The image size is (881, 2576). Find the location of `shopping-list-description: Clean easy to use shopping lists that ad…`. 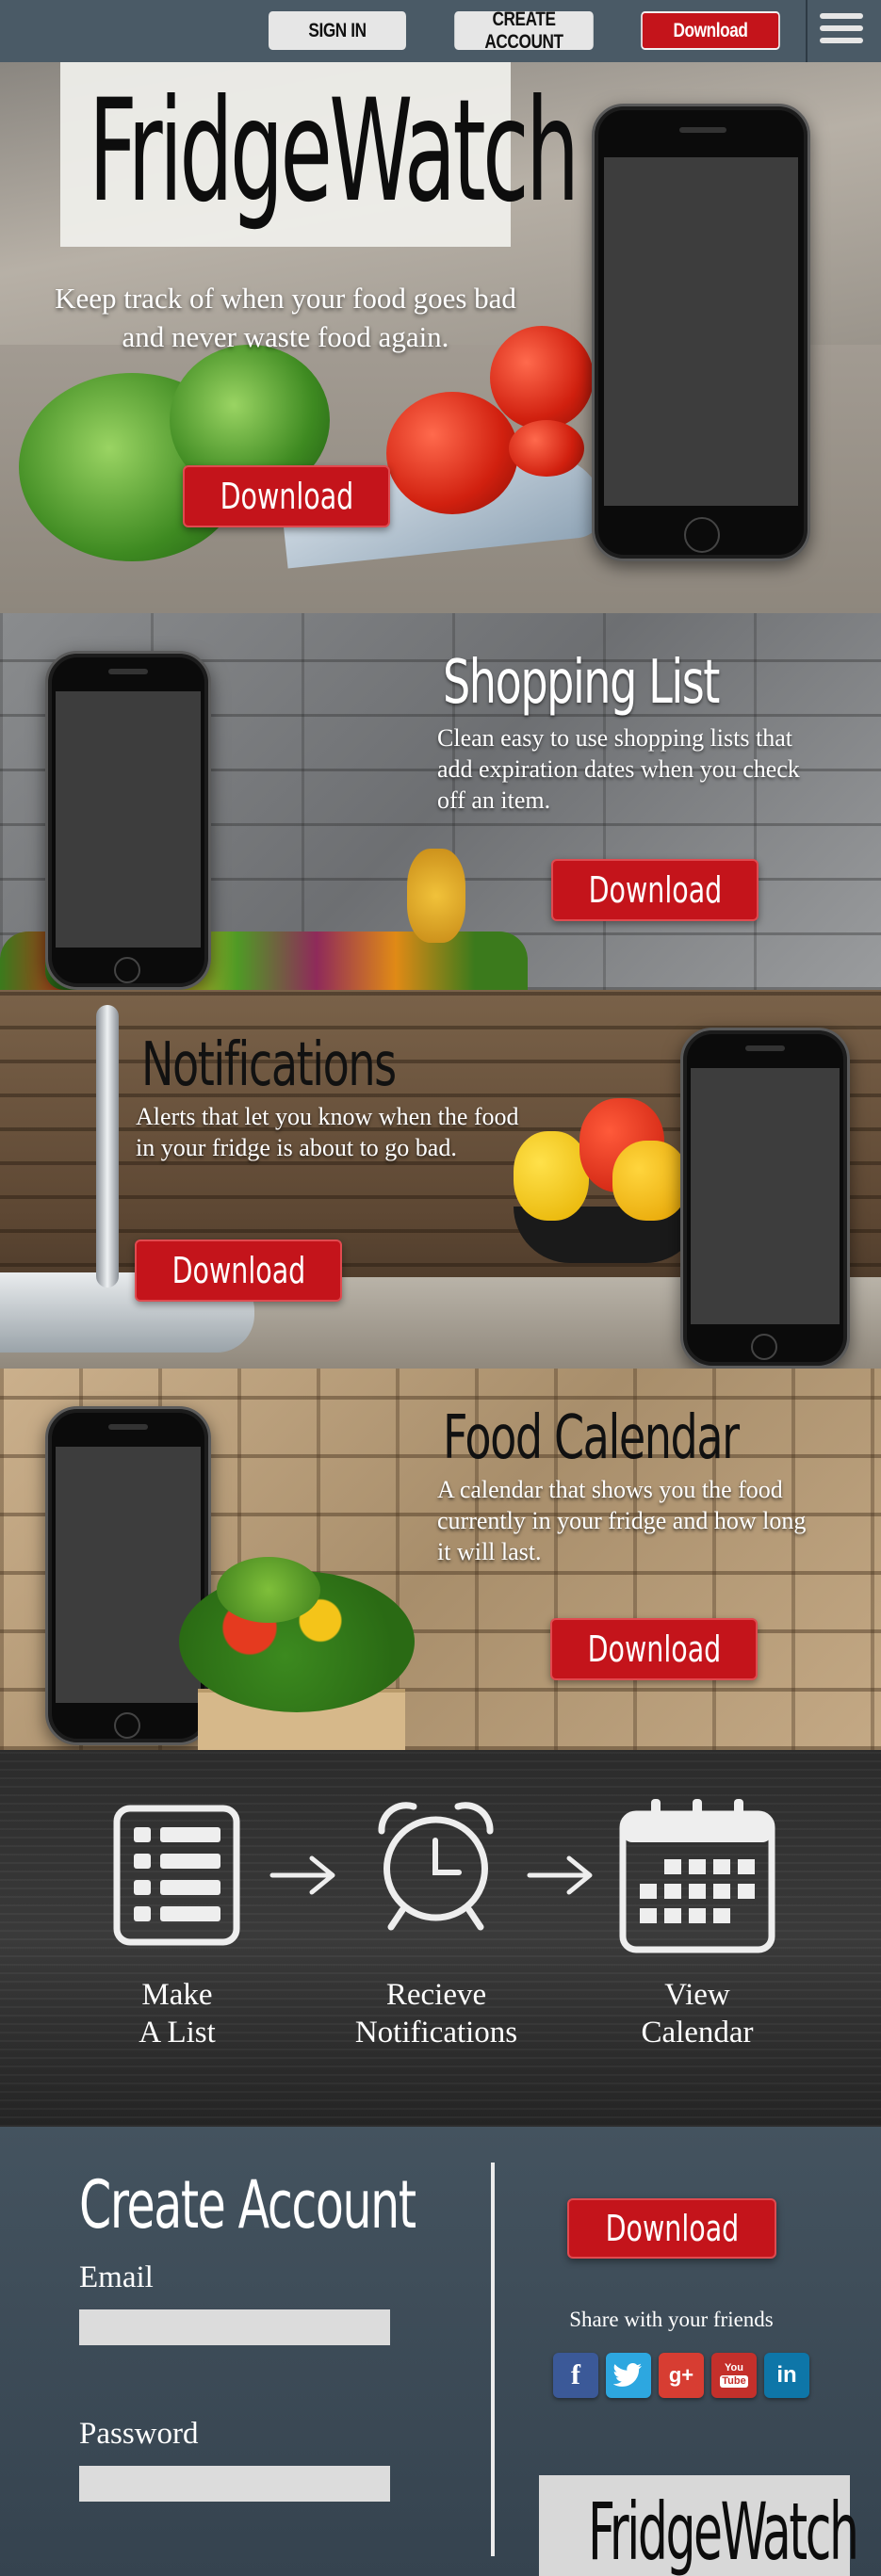

shopping-list-description: Clean easy to use shopping lists that ad… is located at coordinates (618, 769).